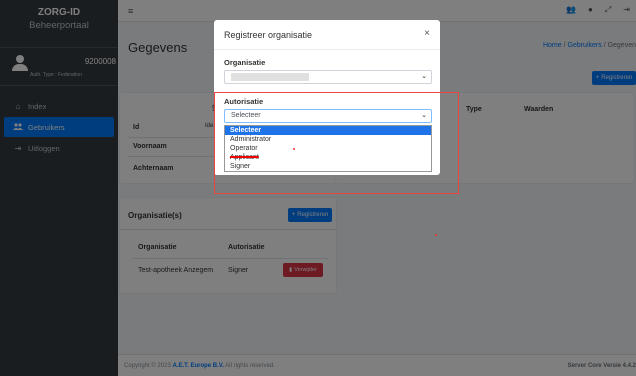 The image size is (636, 376). I want to click on annotation-highlight-box, so click(336, 143).